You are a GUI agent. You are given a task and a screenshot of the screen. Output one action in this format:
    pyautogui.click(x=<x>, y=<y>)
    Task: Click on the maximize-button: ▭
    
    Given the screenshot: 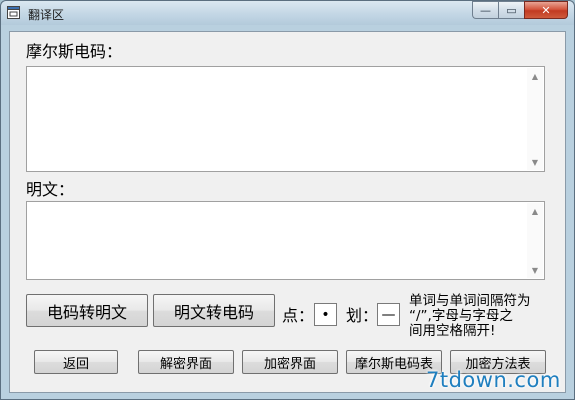 What is the action you would take?
    pyautogui.click(x=511, y=10)
    